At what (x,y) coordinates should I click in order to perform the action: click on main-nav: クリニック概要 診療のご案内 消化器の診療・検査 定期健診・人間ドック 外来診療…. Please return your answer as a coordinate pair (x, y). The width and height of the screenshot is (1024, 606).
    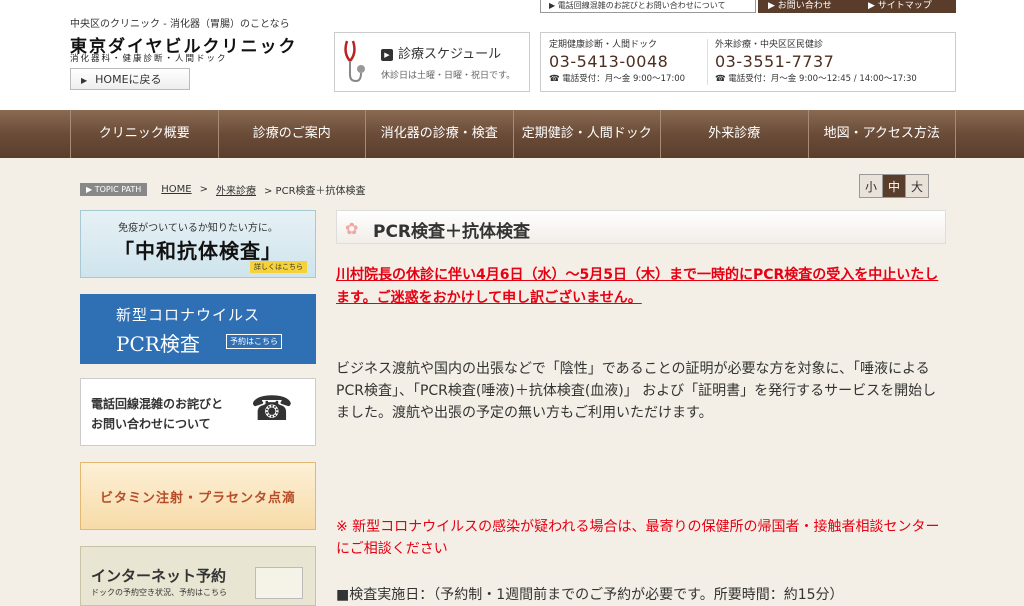
    Looking at the image, I should click on (512, 134).